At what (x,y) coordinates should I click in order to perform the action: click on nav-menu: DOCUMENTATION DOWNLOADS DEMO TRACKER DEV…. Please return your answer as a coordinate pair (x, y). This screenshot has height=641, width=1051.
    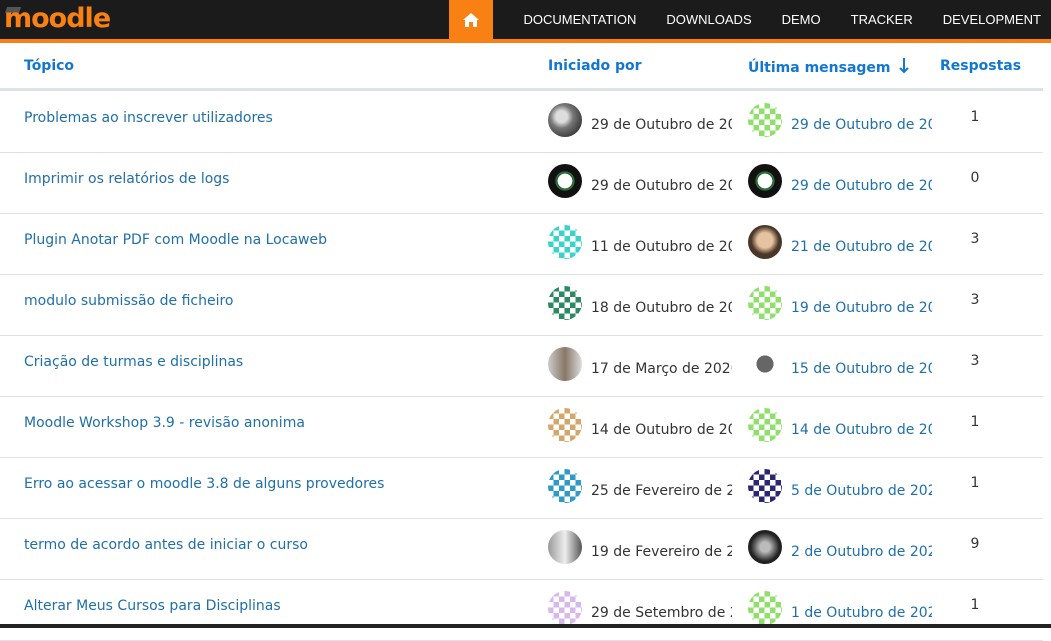
    Looking at the image, I should click on (750, 19).